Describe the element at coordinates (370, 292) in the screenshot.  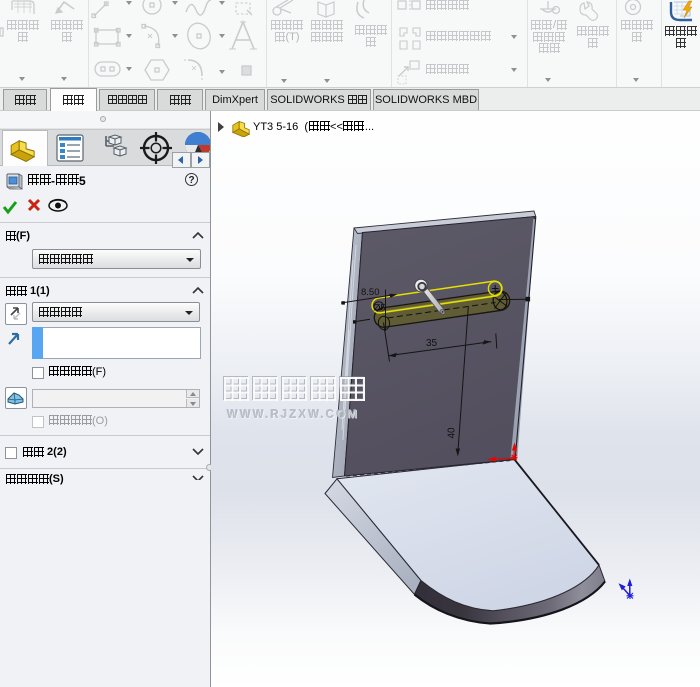
I see `svg-text: 8.50` at that location.